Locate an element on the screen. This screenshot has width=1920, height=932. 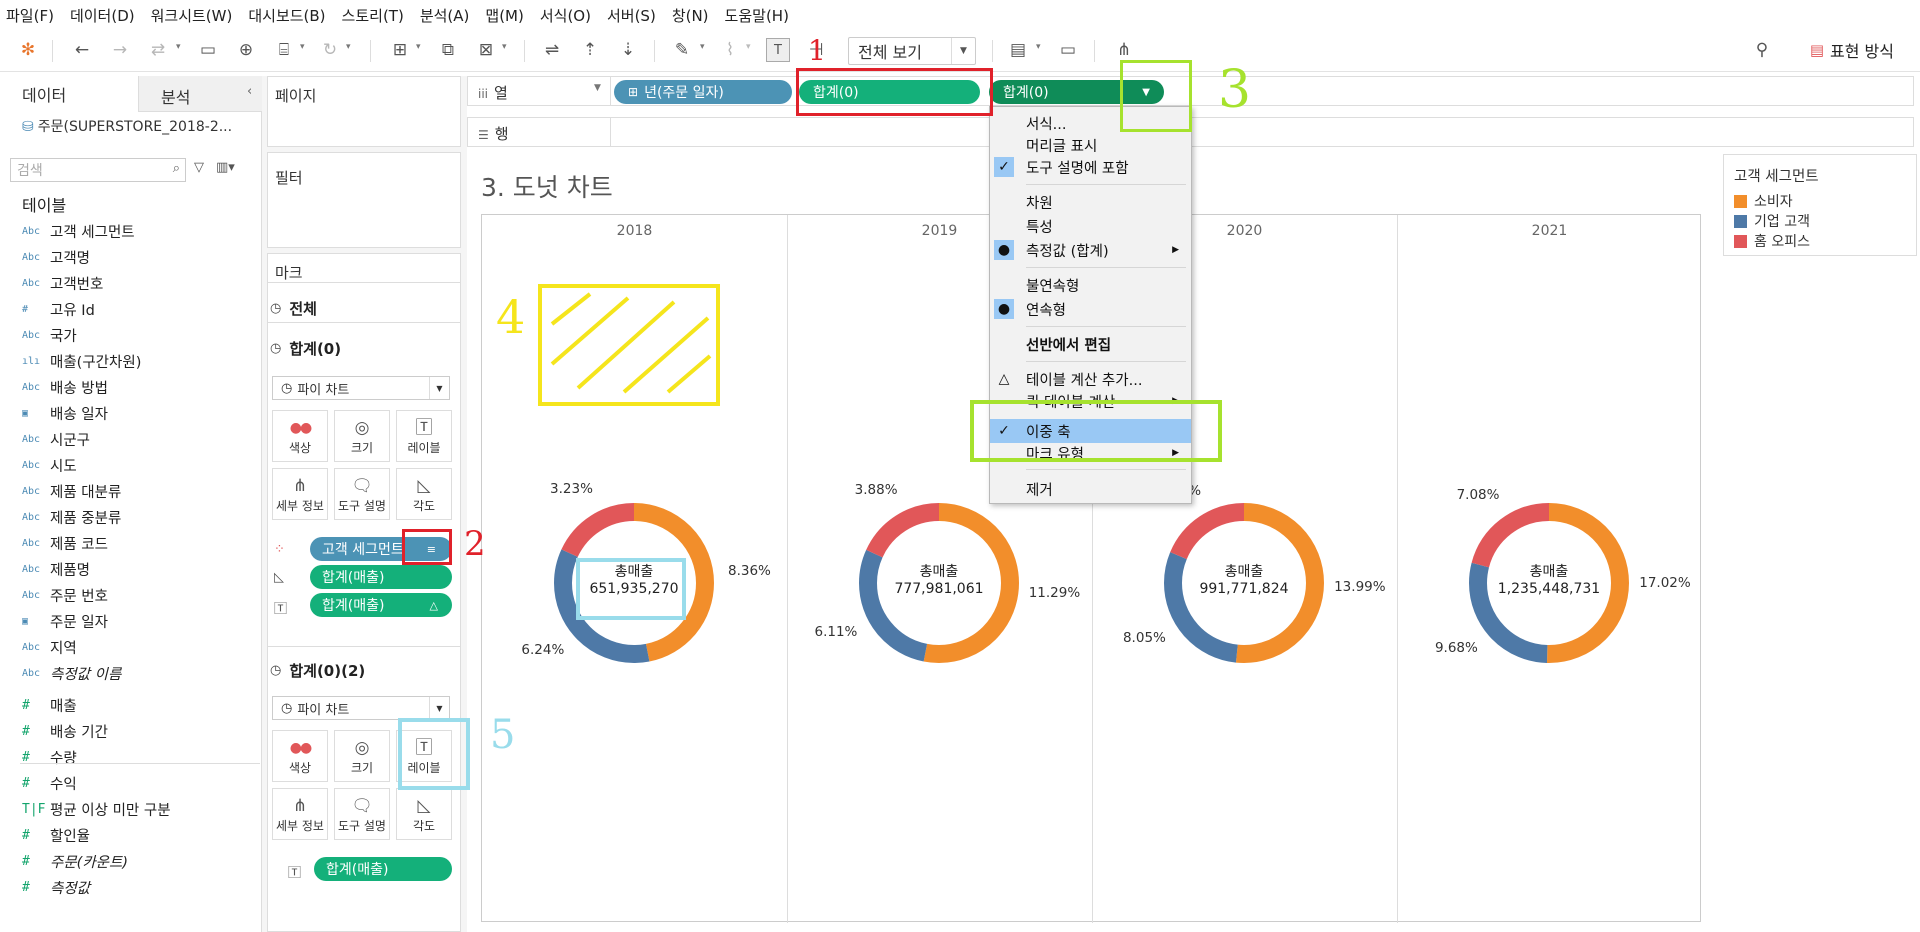
label-sales-pill: 합계(매출) △ is located at coordinates (381, 605).